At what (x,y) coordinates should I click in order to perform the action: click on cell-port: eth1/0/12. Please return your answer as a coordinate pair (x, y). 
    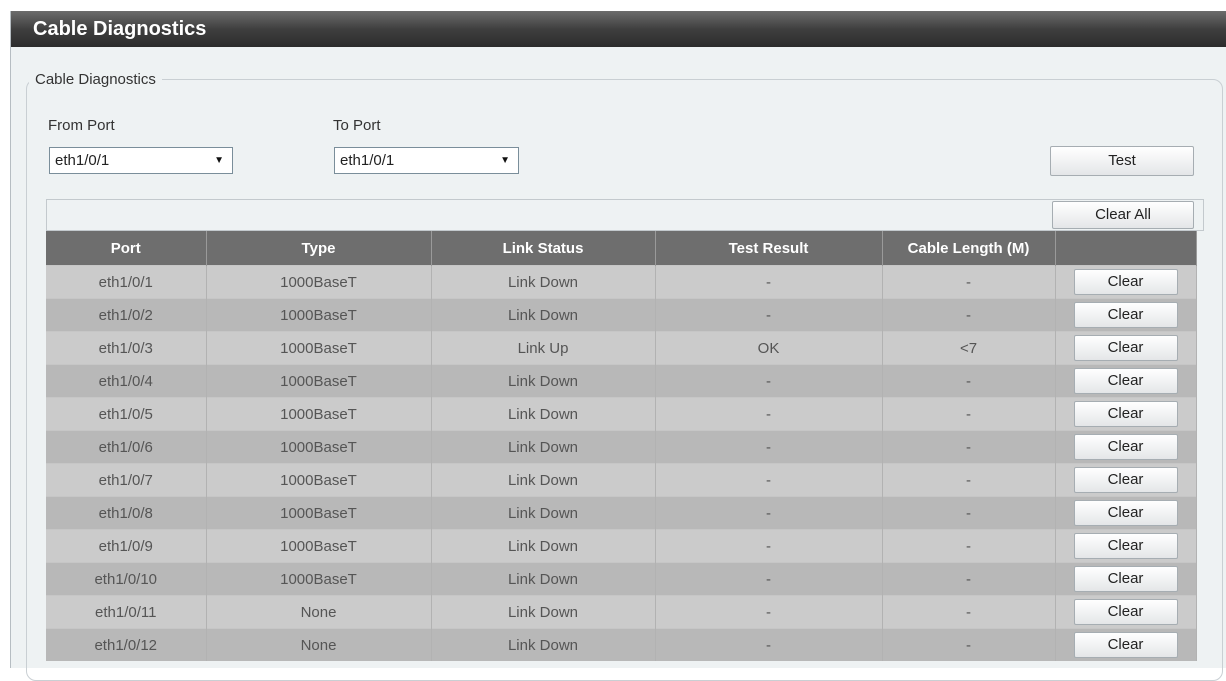
    Looking at the image, I should click on (126, 644).